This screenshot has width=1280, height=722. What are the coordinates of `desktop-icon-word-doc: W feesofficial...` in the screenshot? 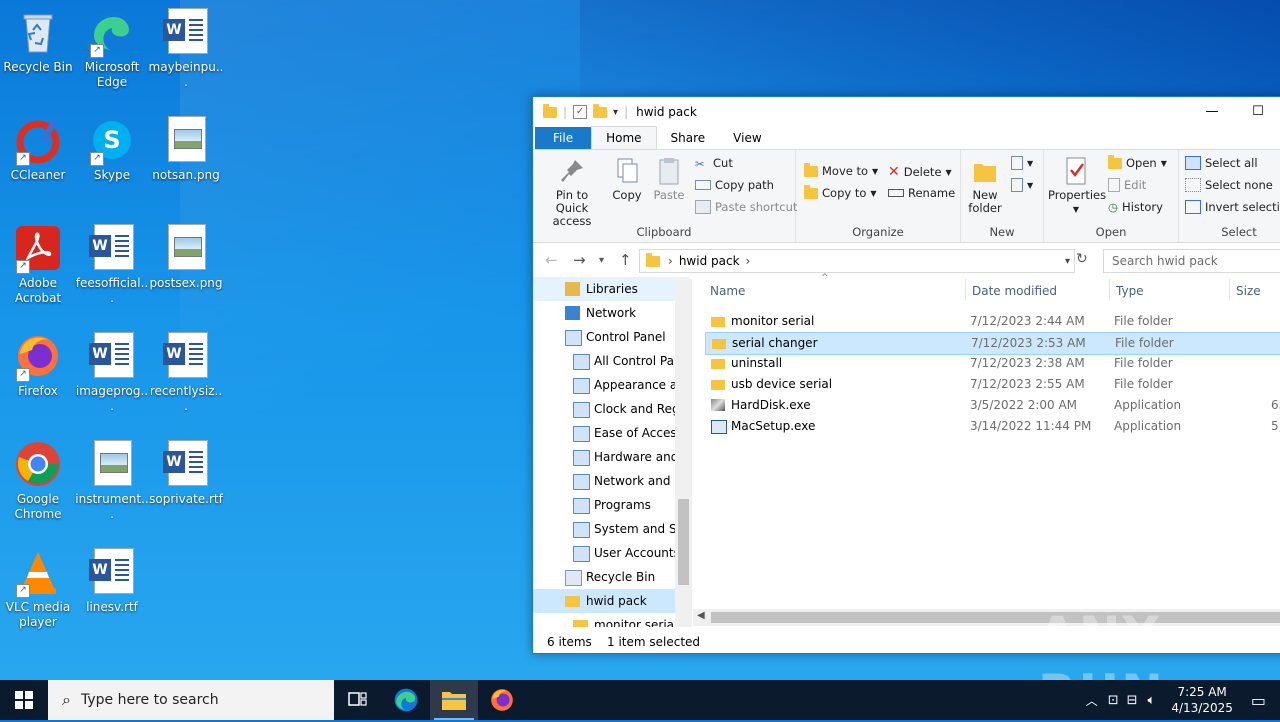 It's located at (112, 265).